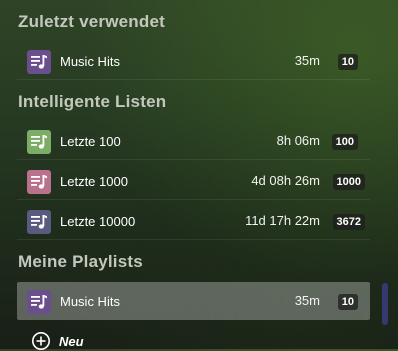  Describe the element at coordinates (285, 180) in the screenshot. I see `list-item-duration: 4d 08h 26m` at that location.